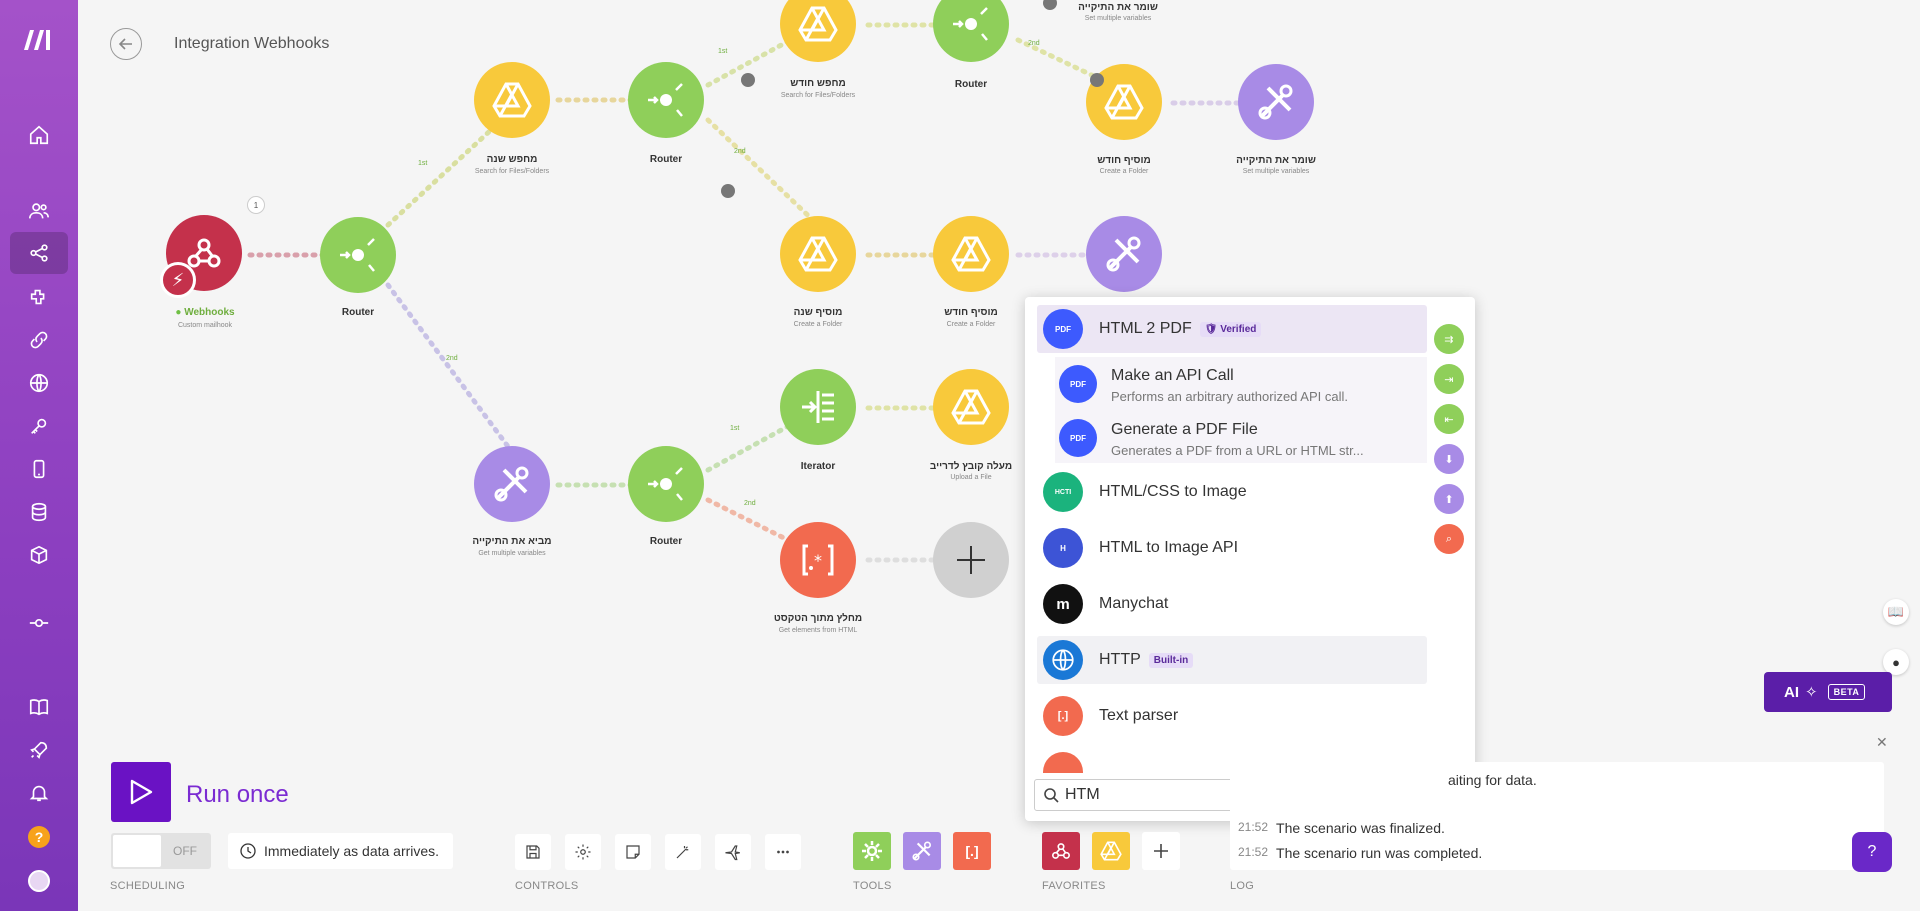 This screenshot has width=1920, height=911. Describe the element at coordinates (39, 793) in the screenshot. I see `notifications-icon` at that location.